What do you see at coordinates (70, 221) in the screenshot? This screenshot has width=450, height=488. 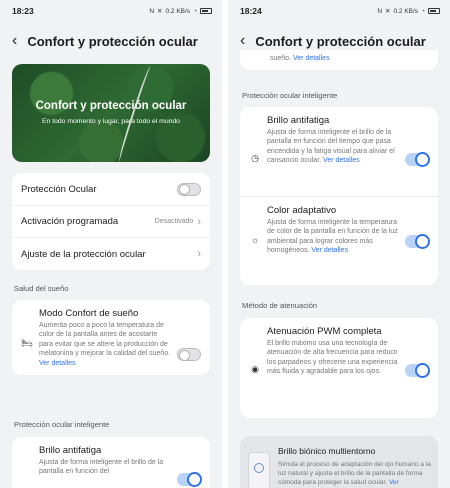 I see `scheduled-activation-label: Activación programada` at bounding box center [70, 221].